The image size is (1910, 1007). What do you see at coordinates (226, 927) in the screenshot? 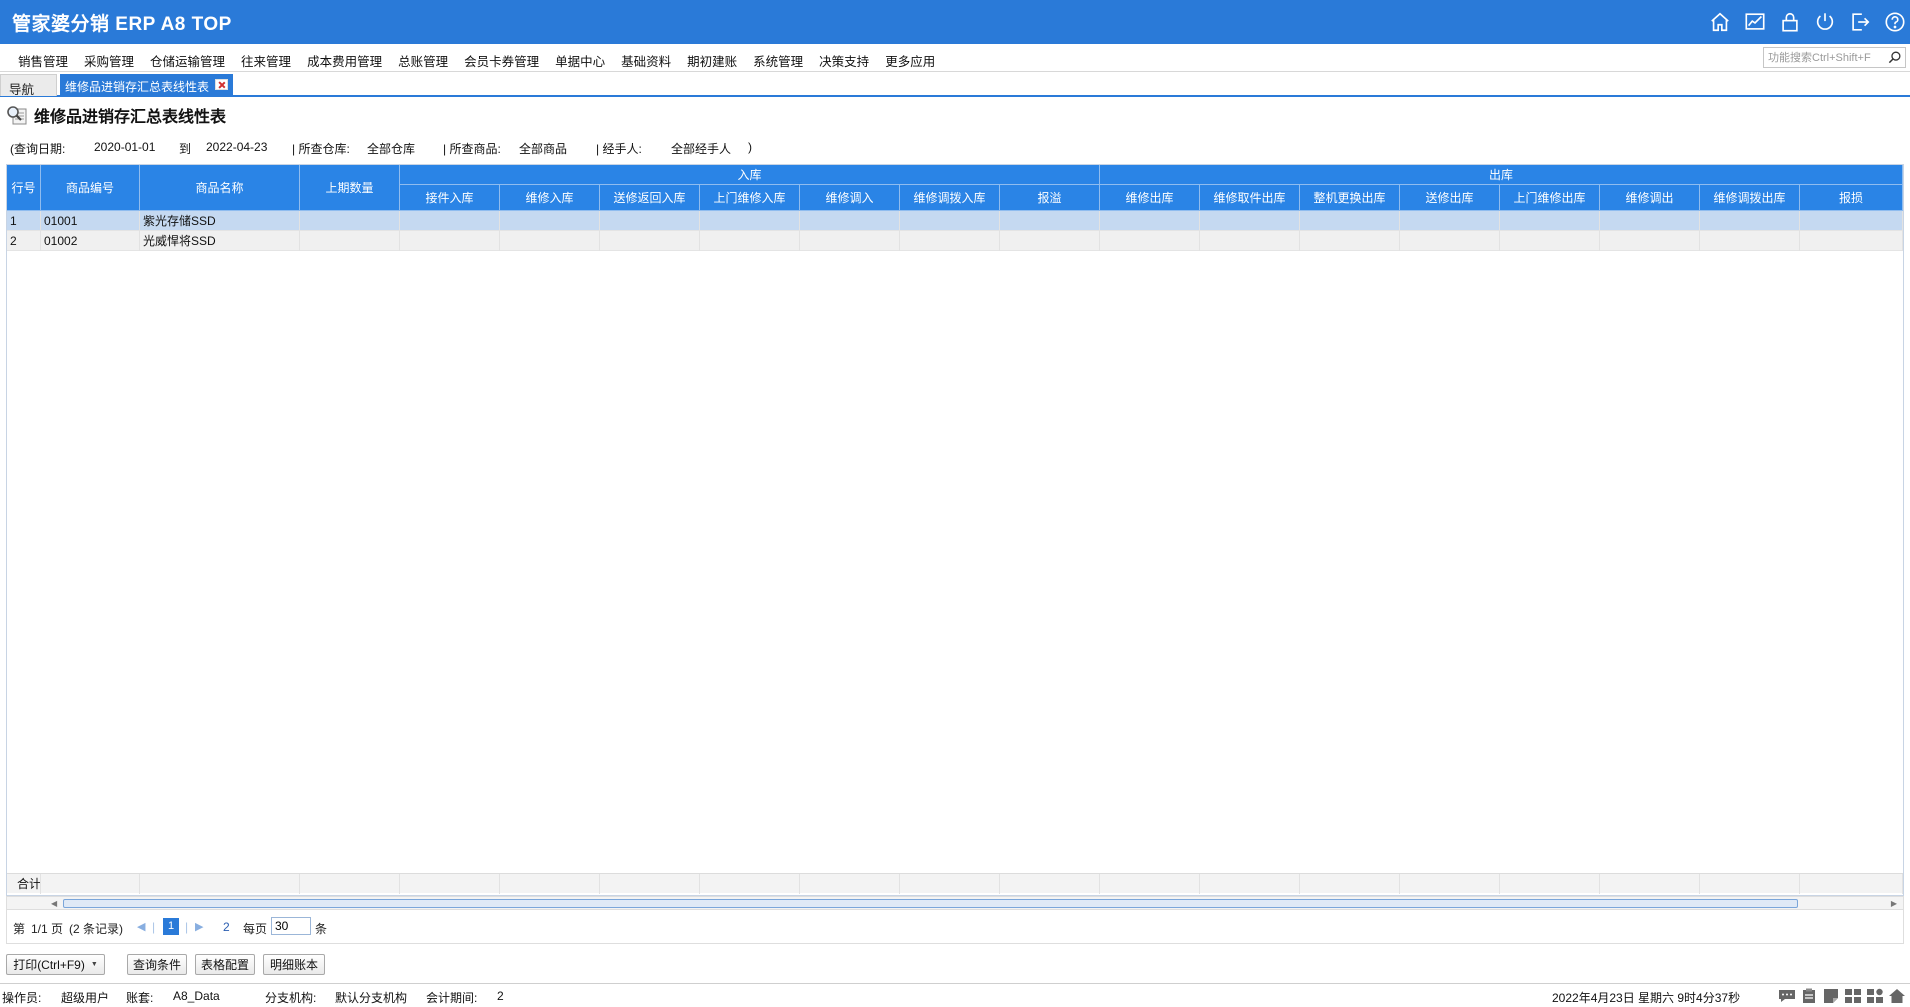
I see `page-link-2: 2` at bounding box center [226, 927].